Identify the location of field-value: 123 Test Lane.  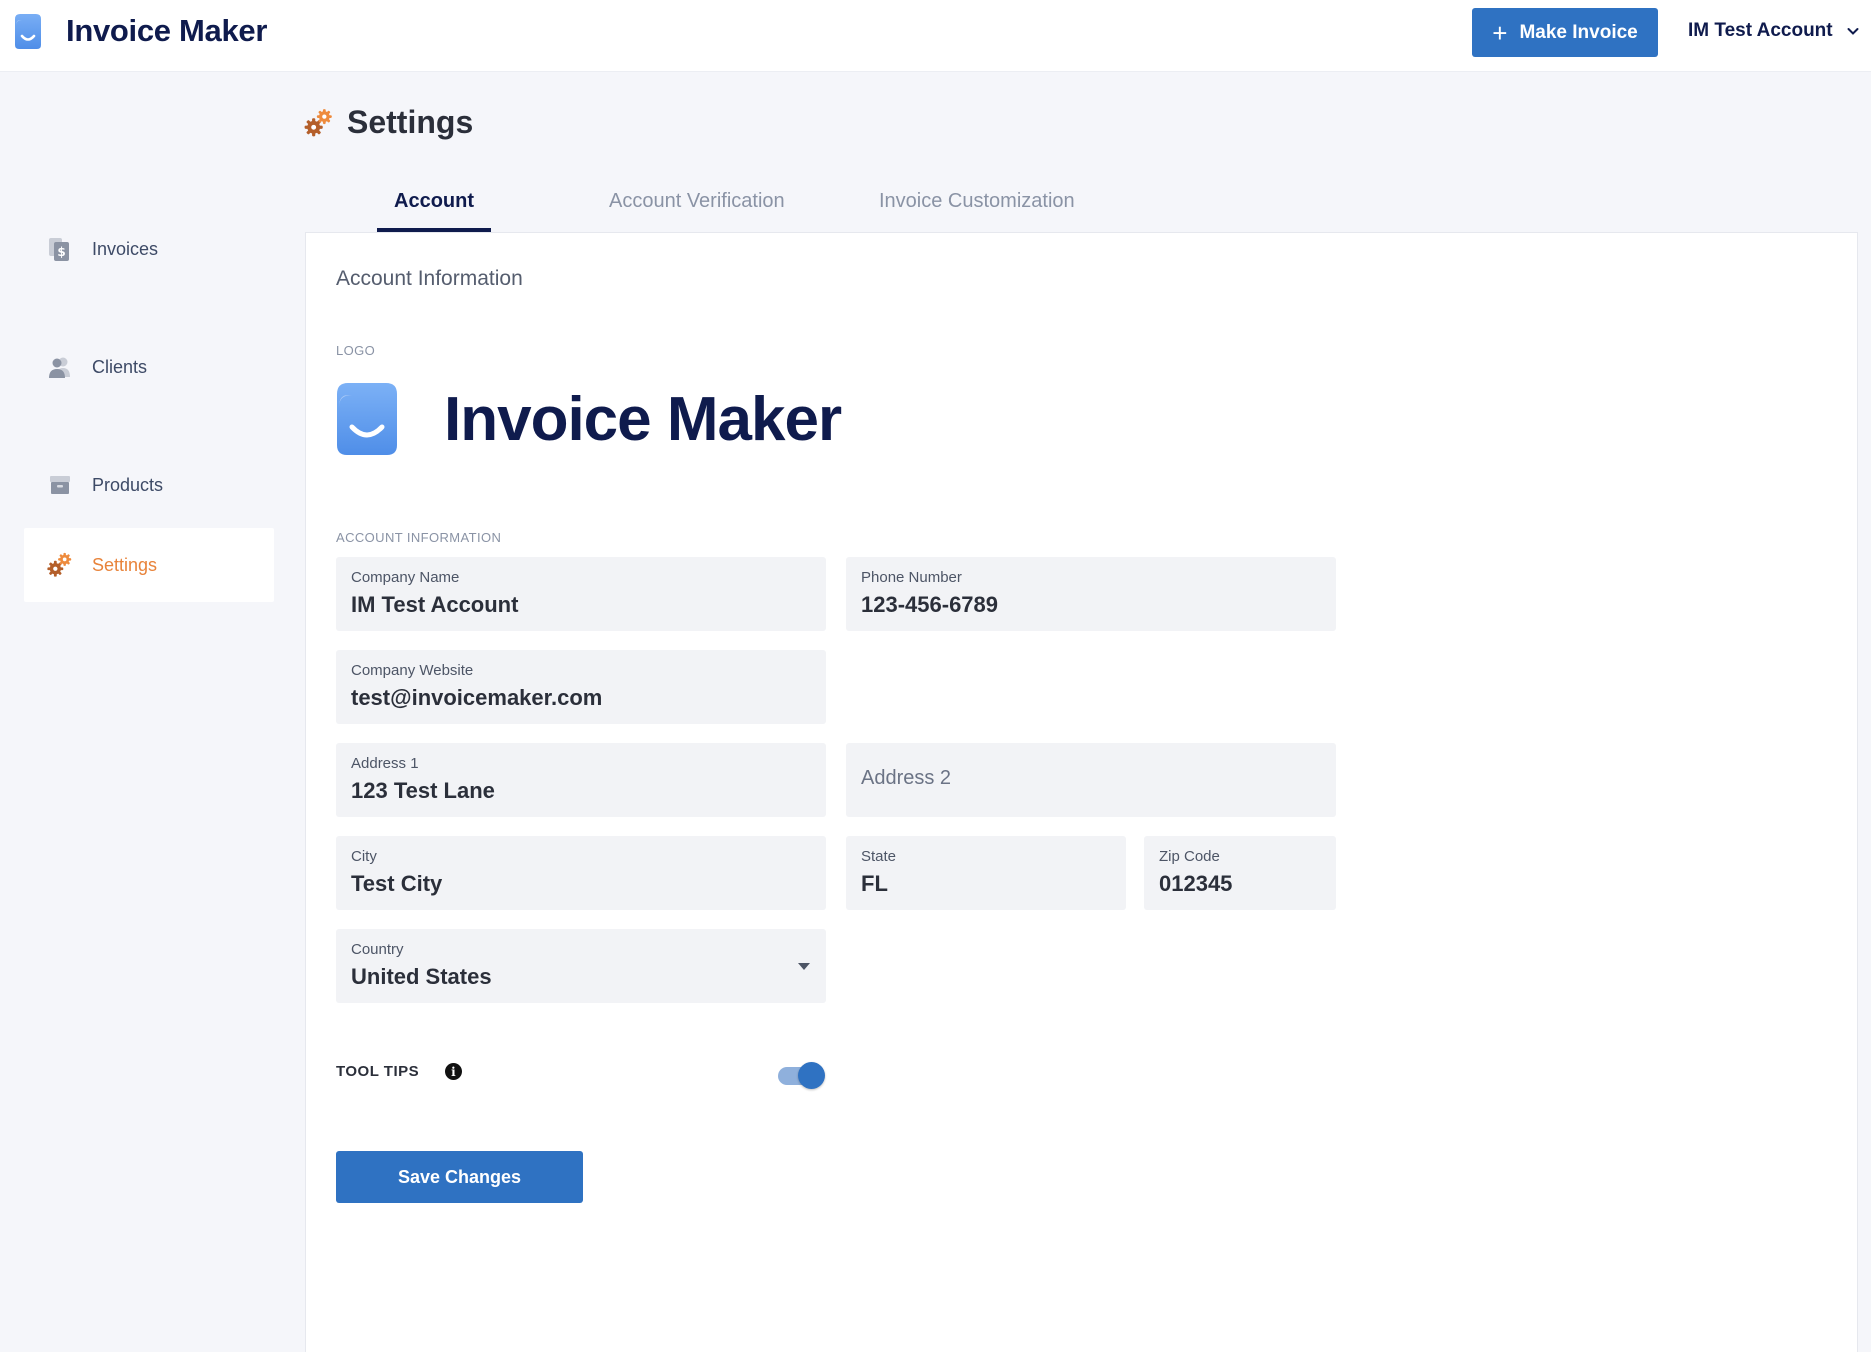
(423, 790).